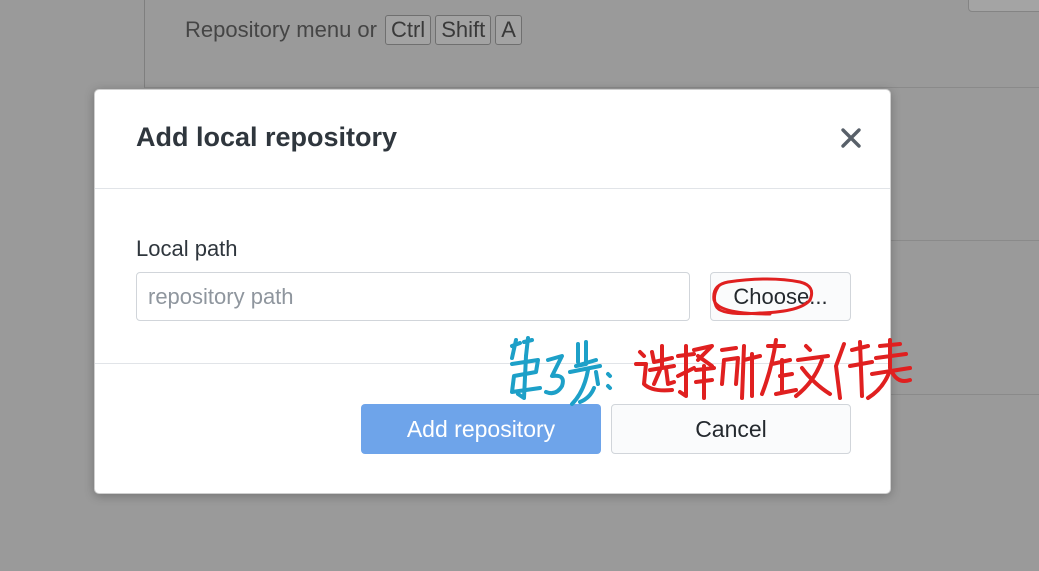 The height and width of the screenshot is (571, 1039). What do you see at coordinates (481, 429) in the screenshot?
I see `add-repository-button: Add repository` at bounding box center [481, 429].